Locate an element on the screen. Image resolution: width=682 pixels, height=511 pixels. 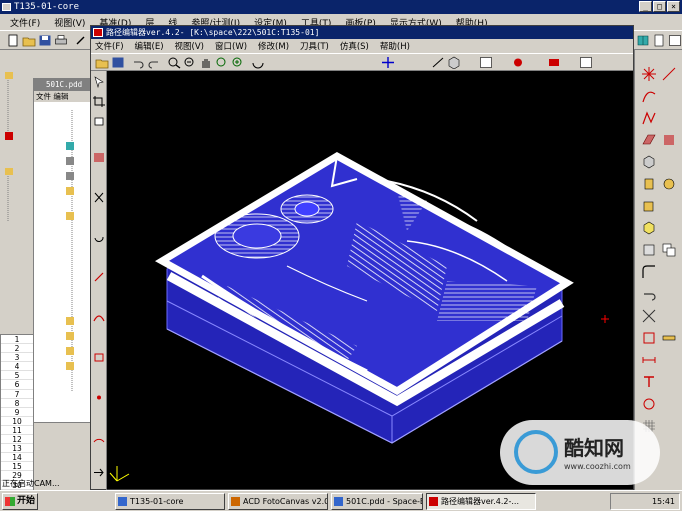
row-number: 7 is located at coordinates (17, 394).